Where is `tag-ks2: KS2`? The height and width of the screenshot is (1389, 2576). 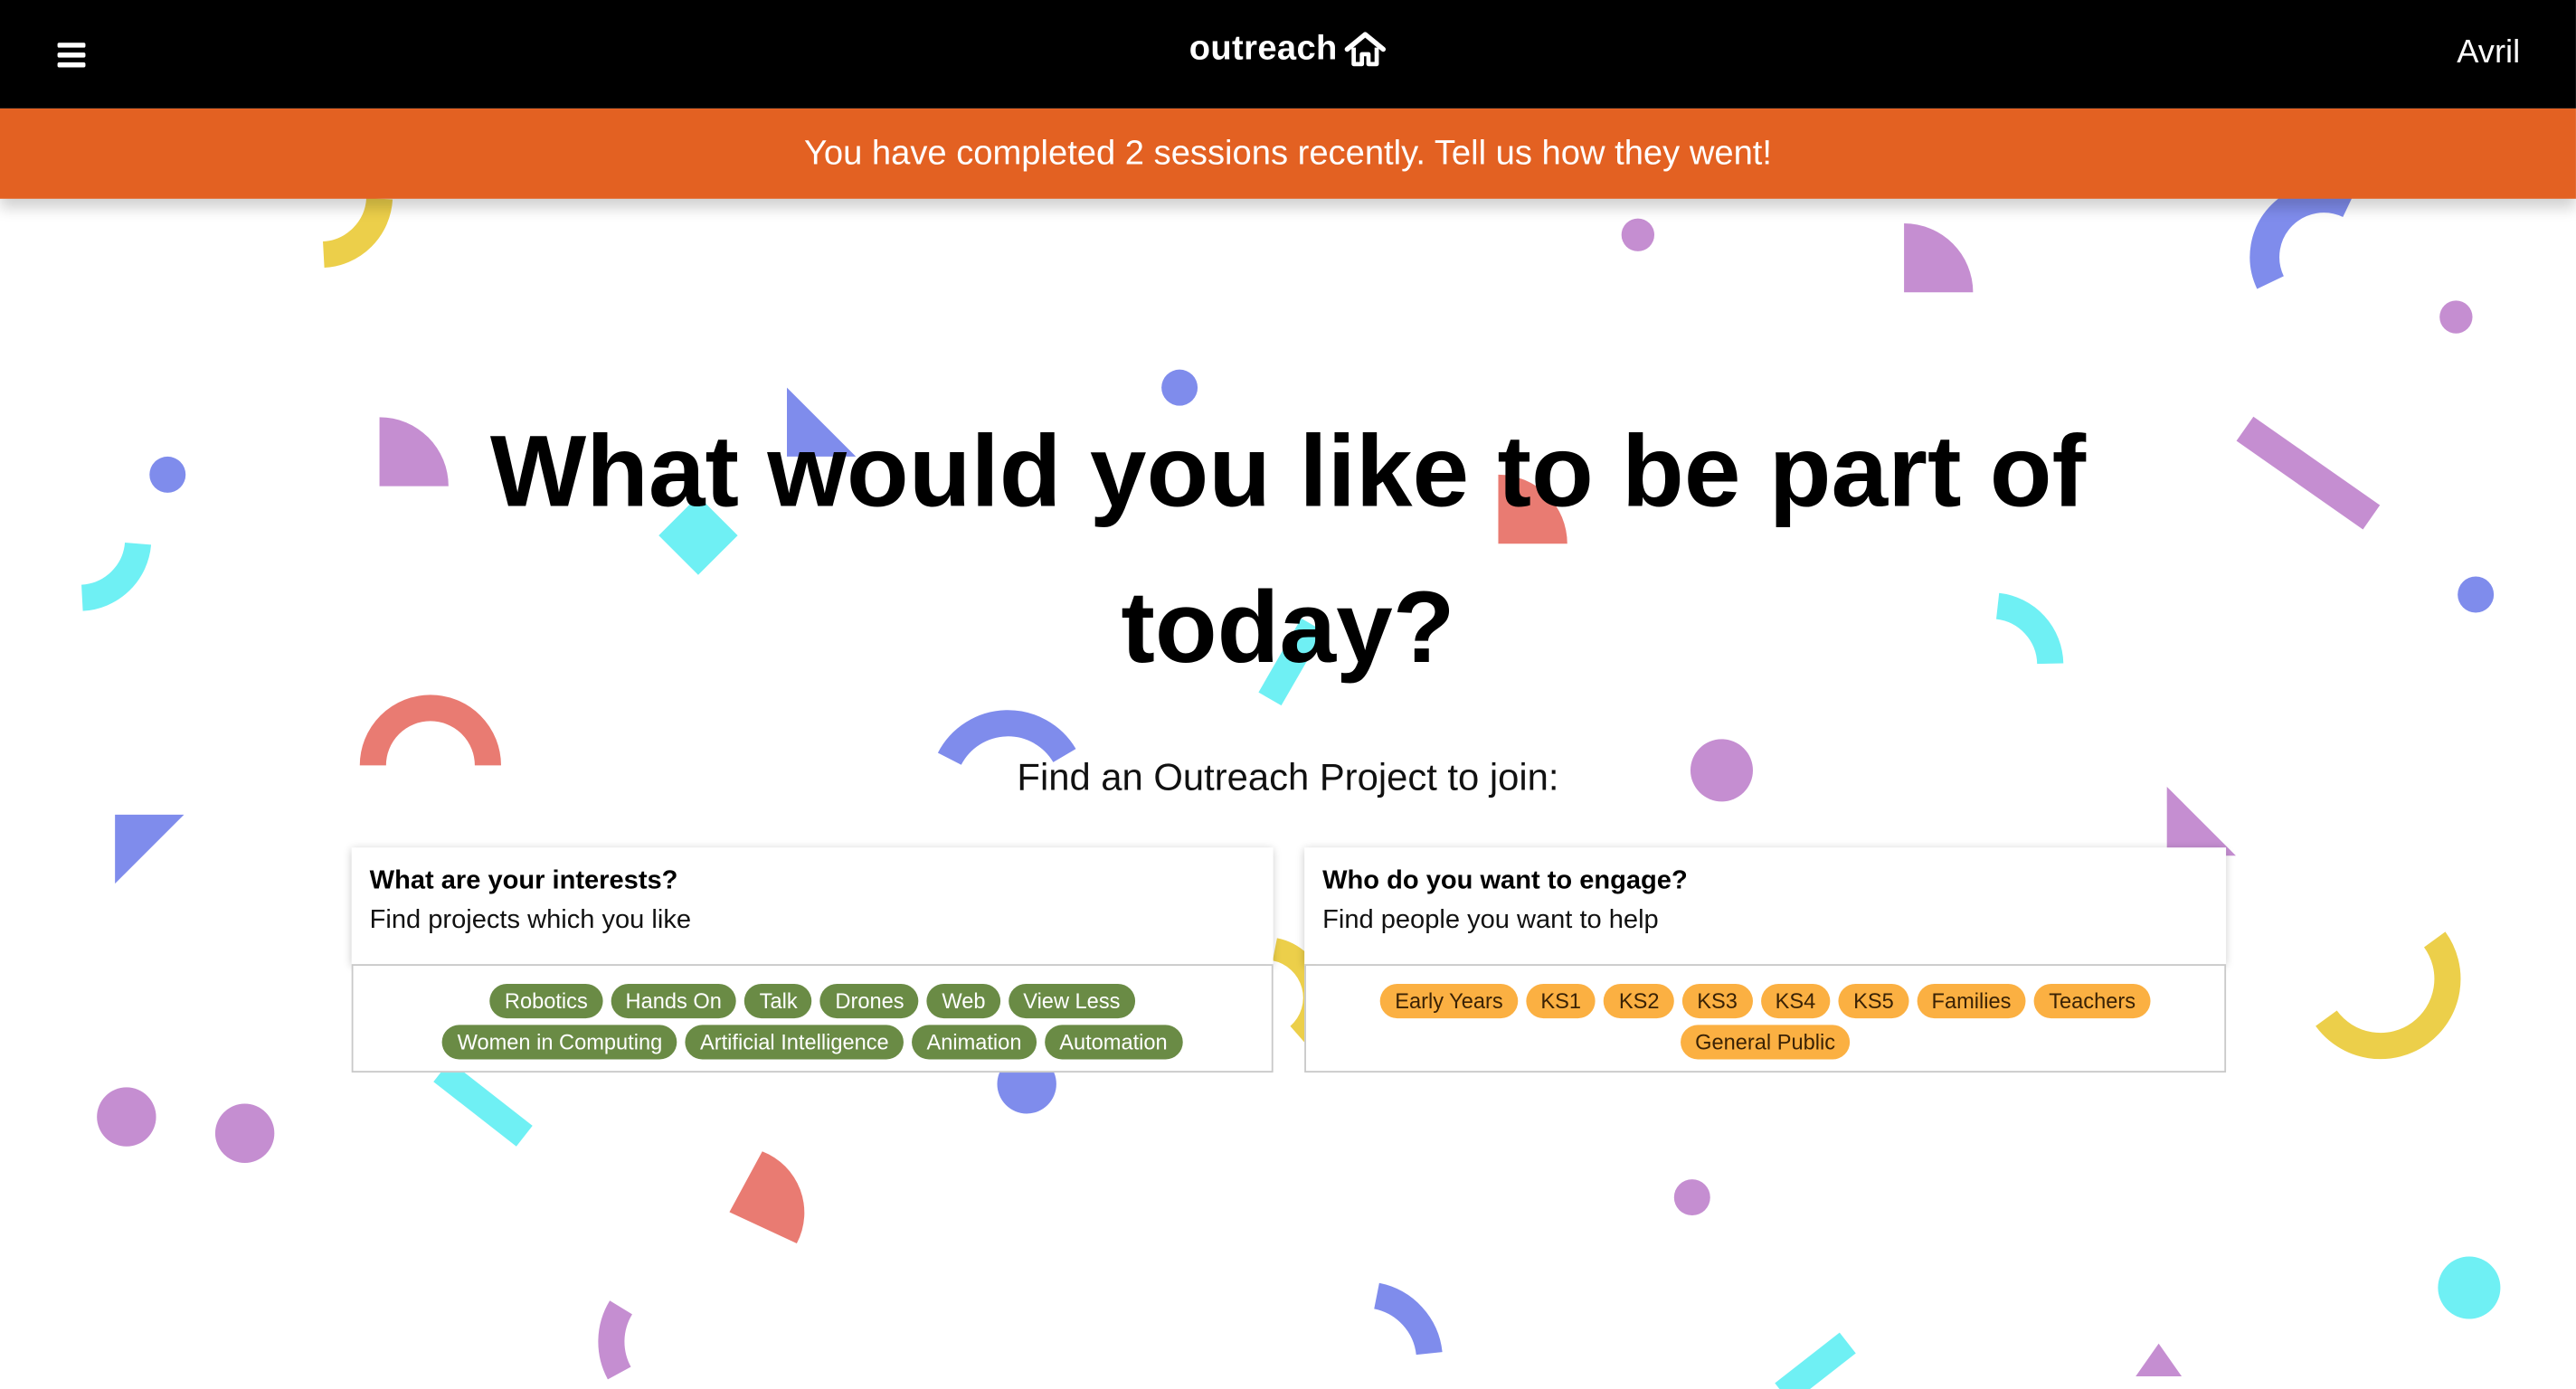 tag-ks2: KS2 is located at coordinates (1639, 1001).